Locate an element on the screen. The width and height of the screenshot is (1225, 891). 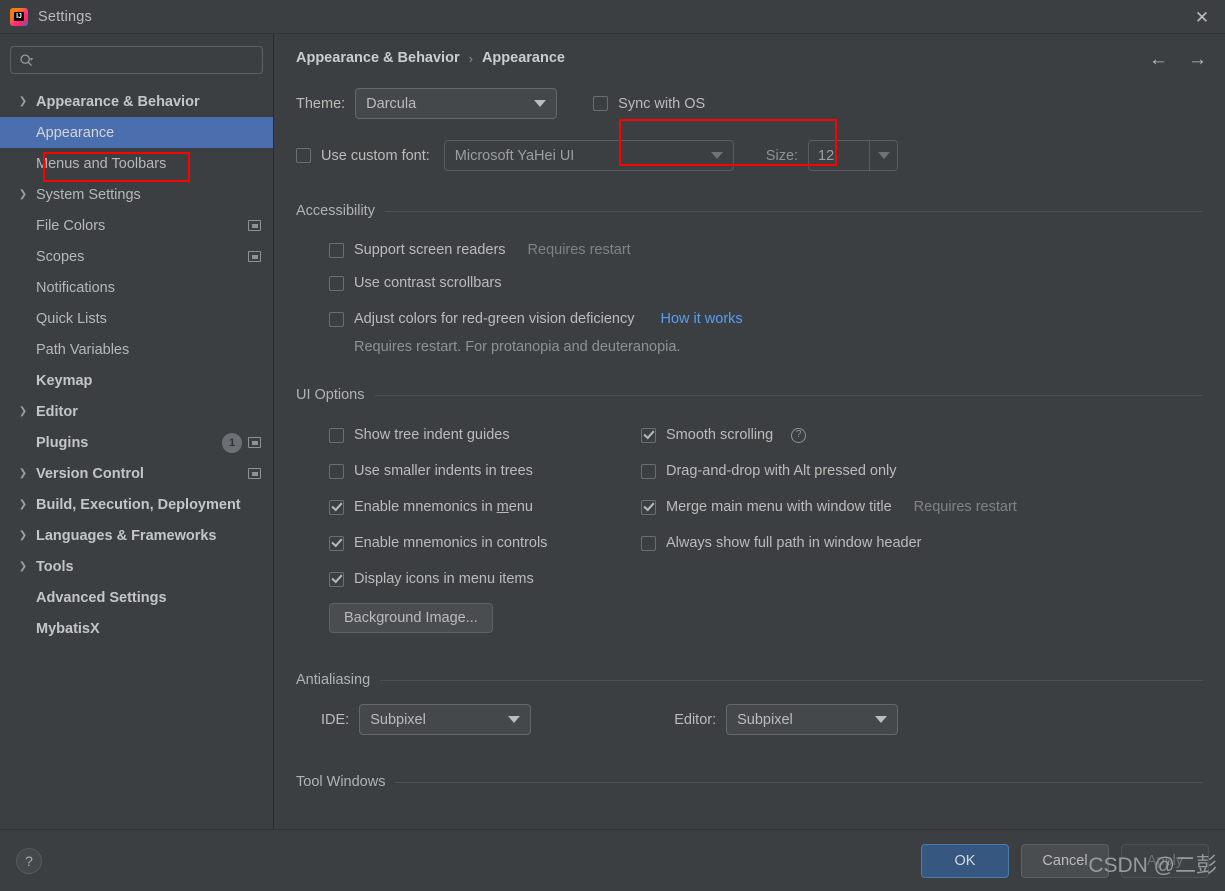
merge-main-menu-checkbox is located at coordinates (648, 507).